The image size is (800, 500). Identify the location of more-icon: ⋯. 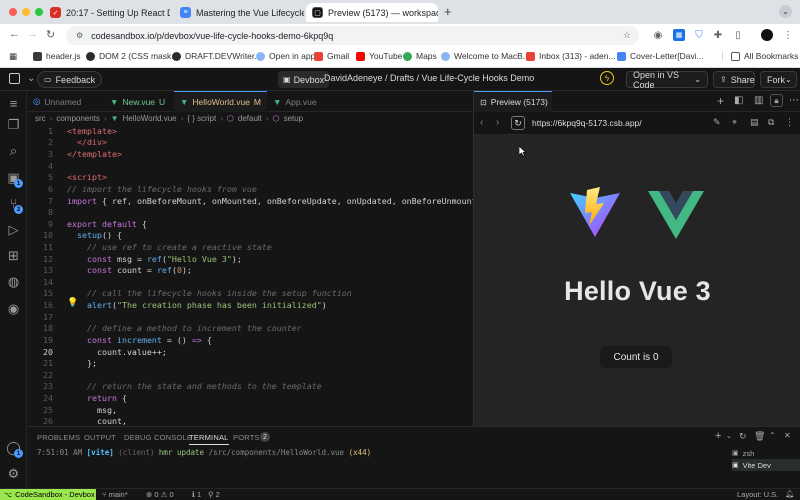
(794, 100).